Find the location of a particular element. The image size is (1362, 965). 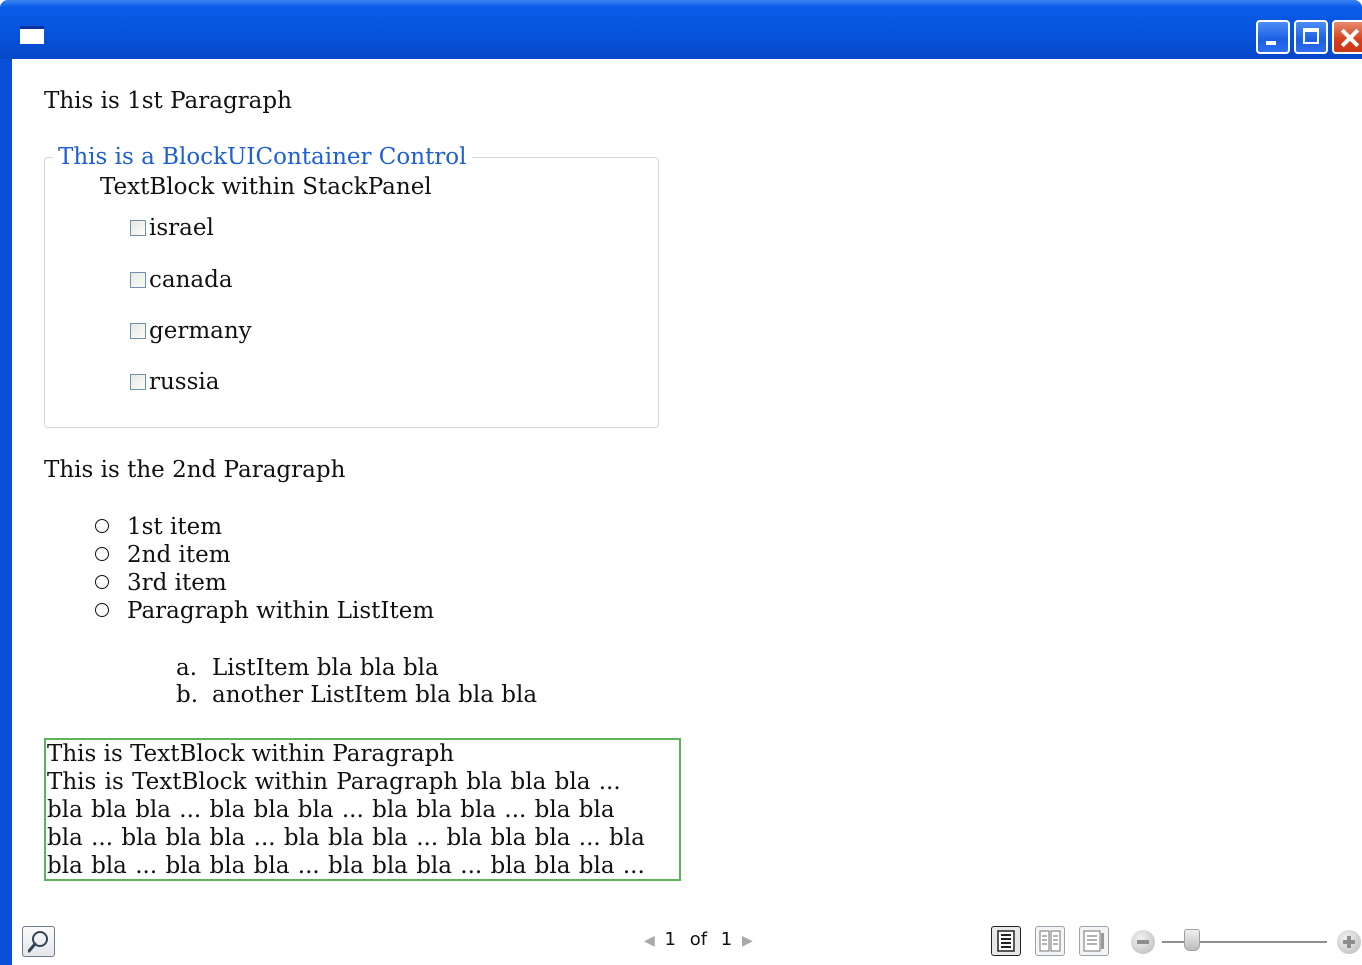

country-checkbox-israel: israel is located at coordinates (172, 228).